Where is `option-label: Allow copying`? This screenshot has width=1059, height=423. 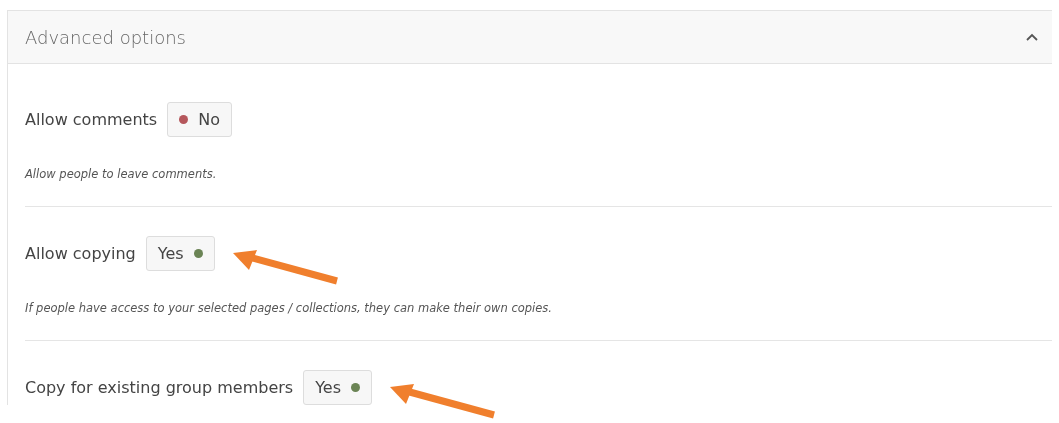
option-label: Allow copying is located at coordinates (80, 253).